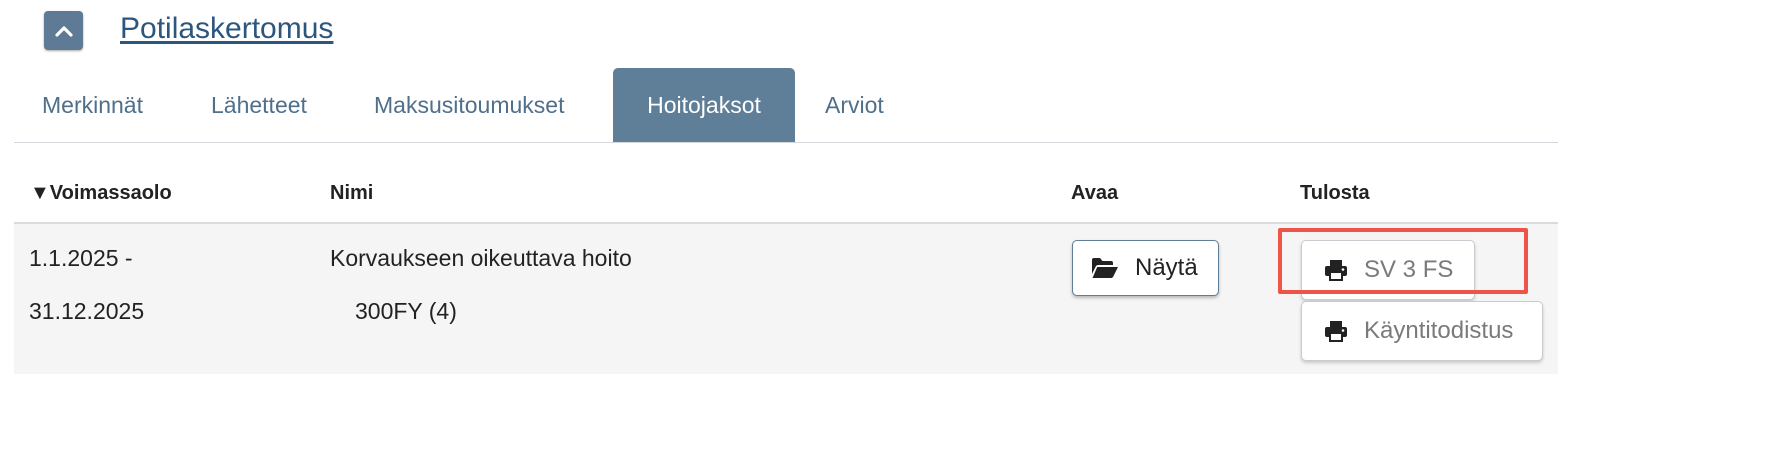 The image size is (1784, 456). I want to click on tab-lahetteet: Lähetteet, so click(259, 105).